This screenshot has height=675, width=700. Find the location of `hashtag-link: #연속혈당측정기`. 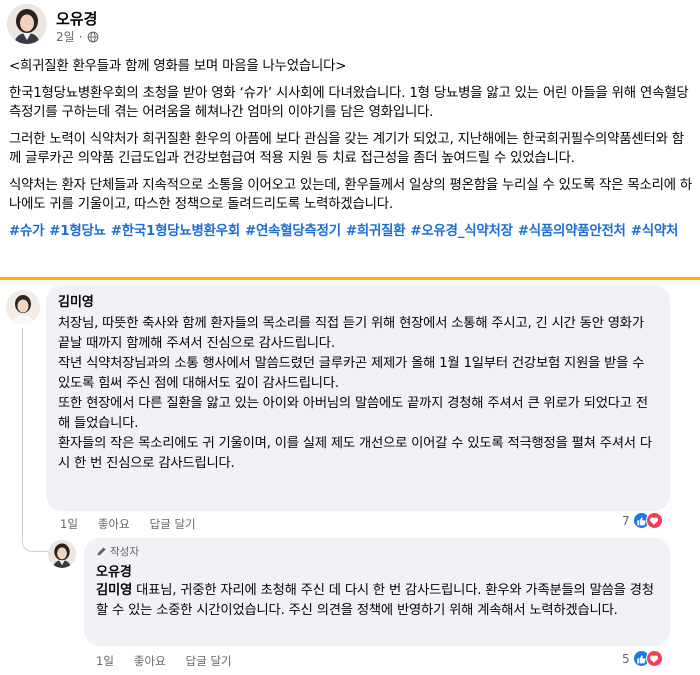

hashtag-link: #연속혈당측정기 is located at coordinates (293, 231).